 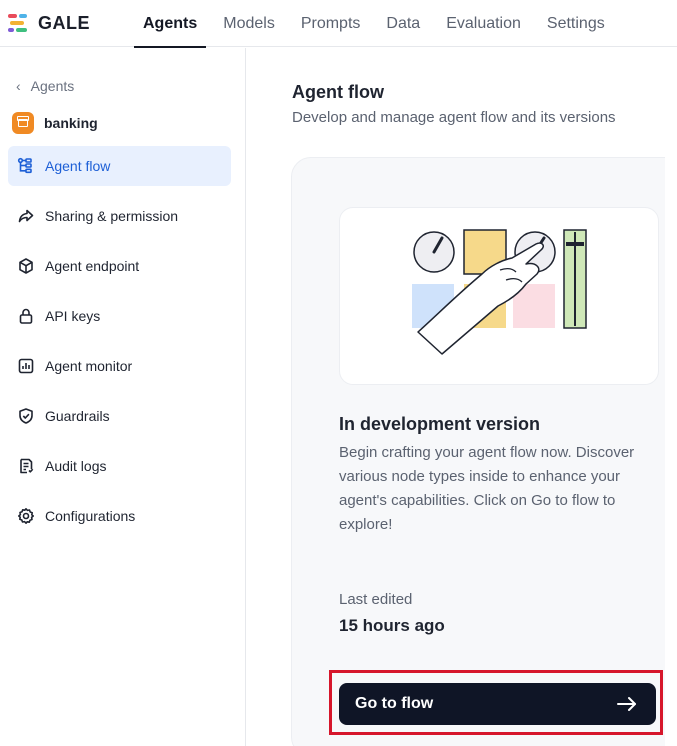 What do you see at coordinates (338, 92) in the screenshot?
I see `page-title: Agent flow` at bounding box center [338, 92].